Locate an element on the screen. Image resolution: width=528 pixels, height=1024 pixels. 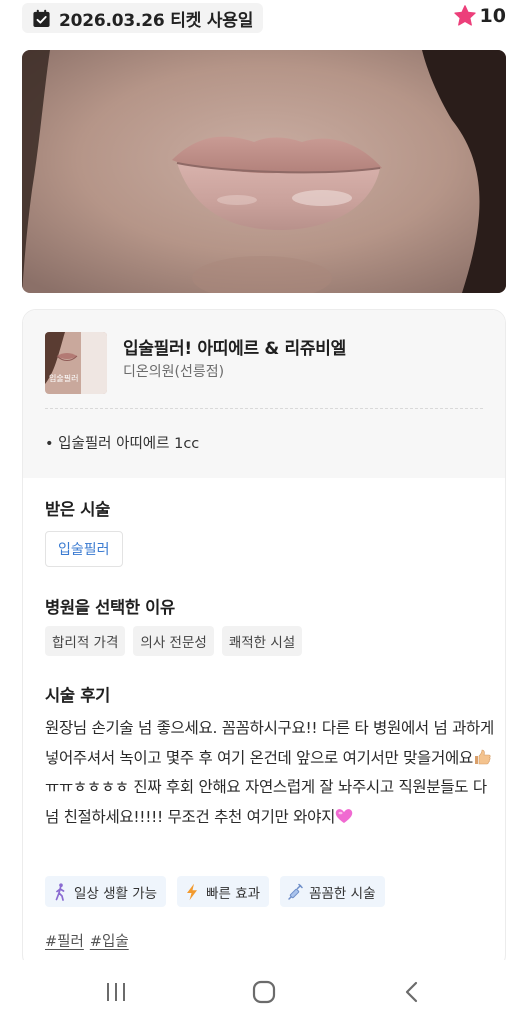
recent-apps-button is located at coordinates (116, 992).